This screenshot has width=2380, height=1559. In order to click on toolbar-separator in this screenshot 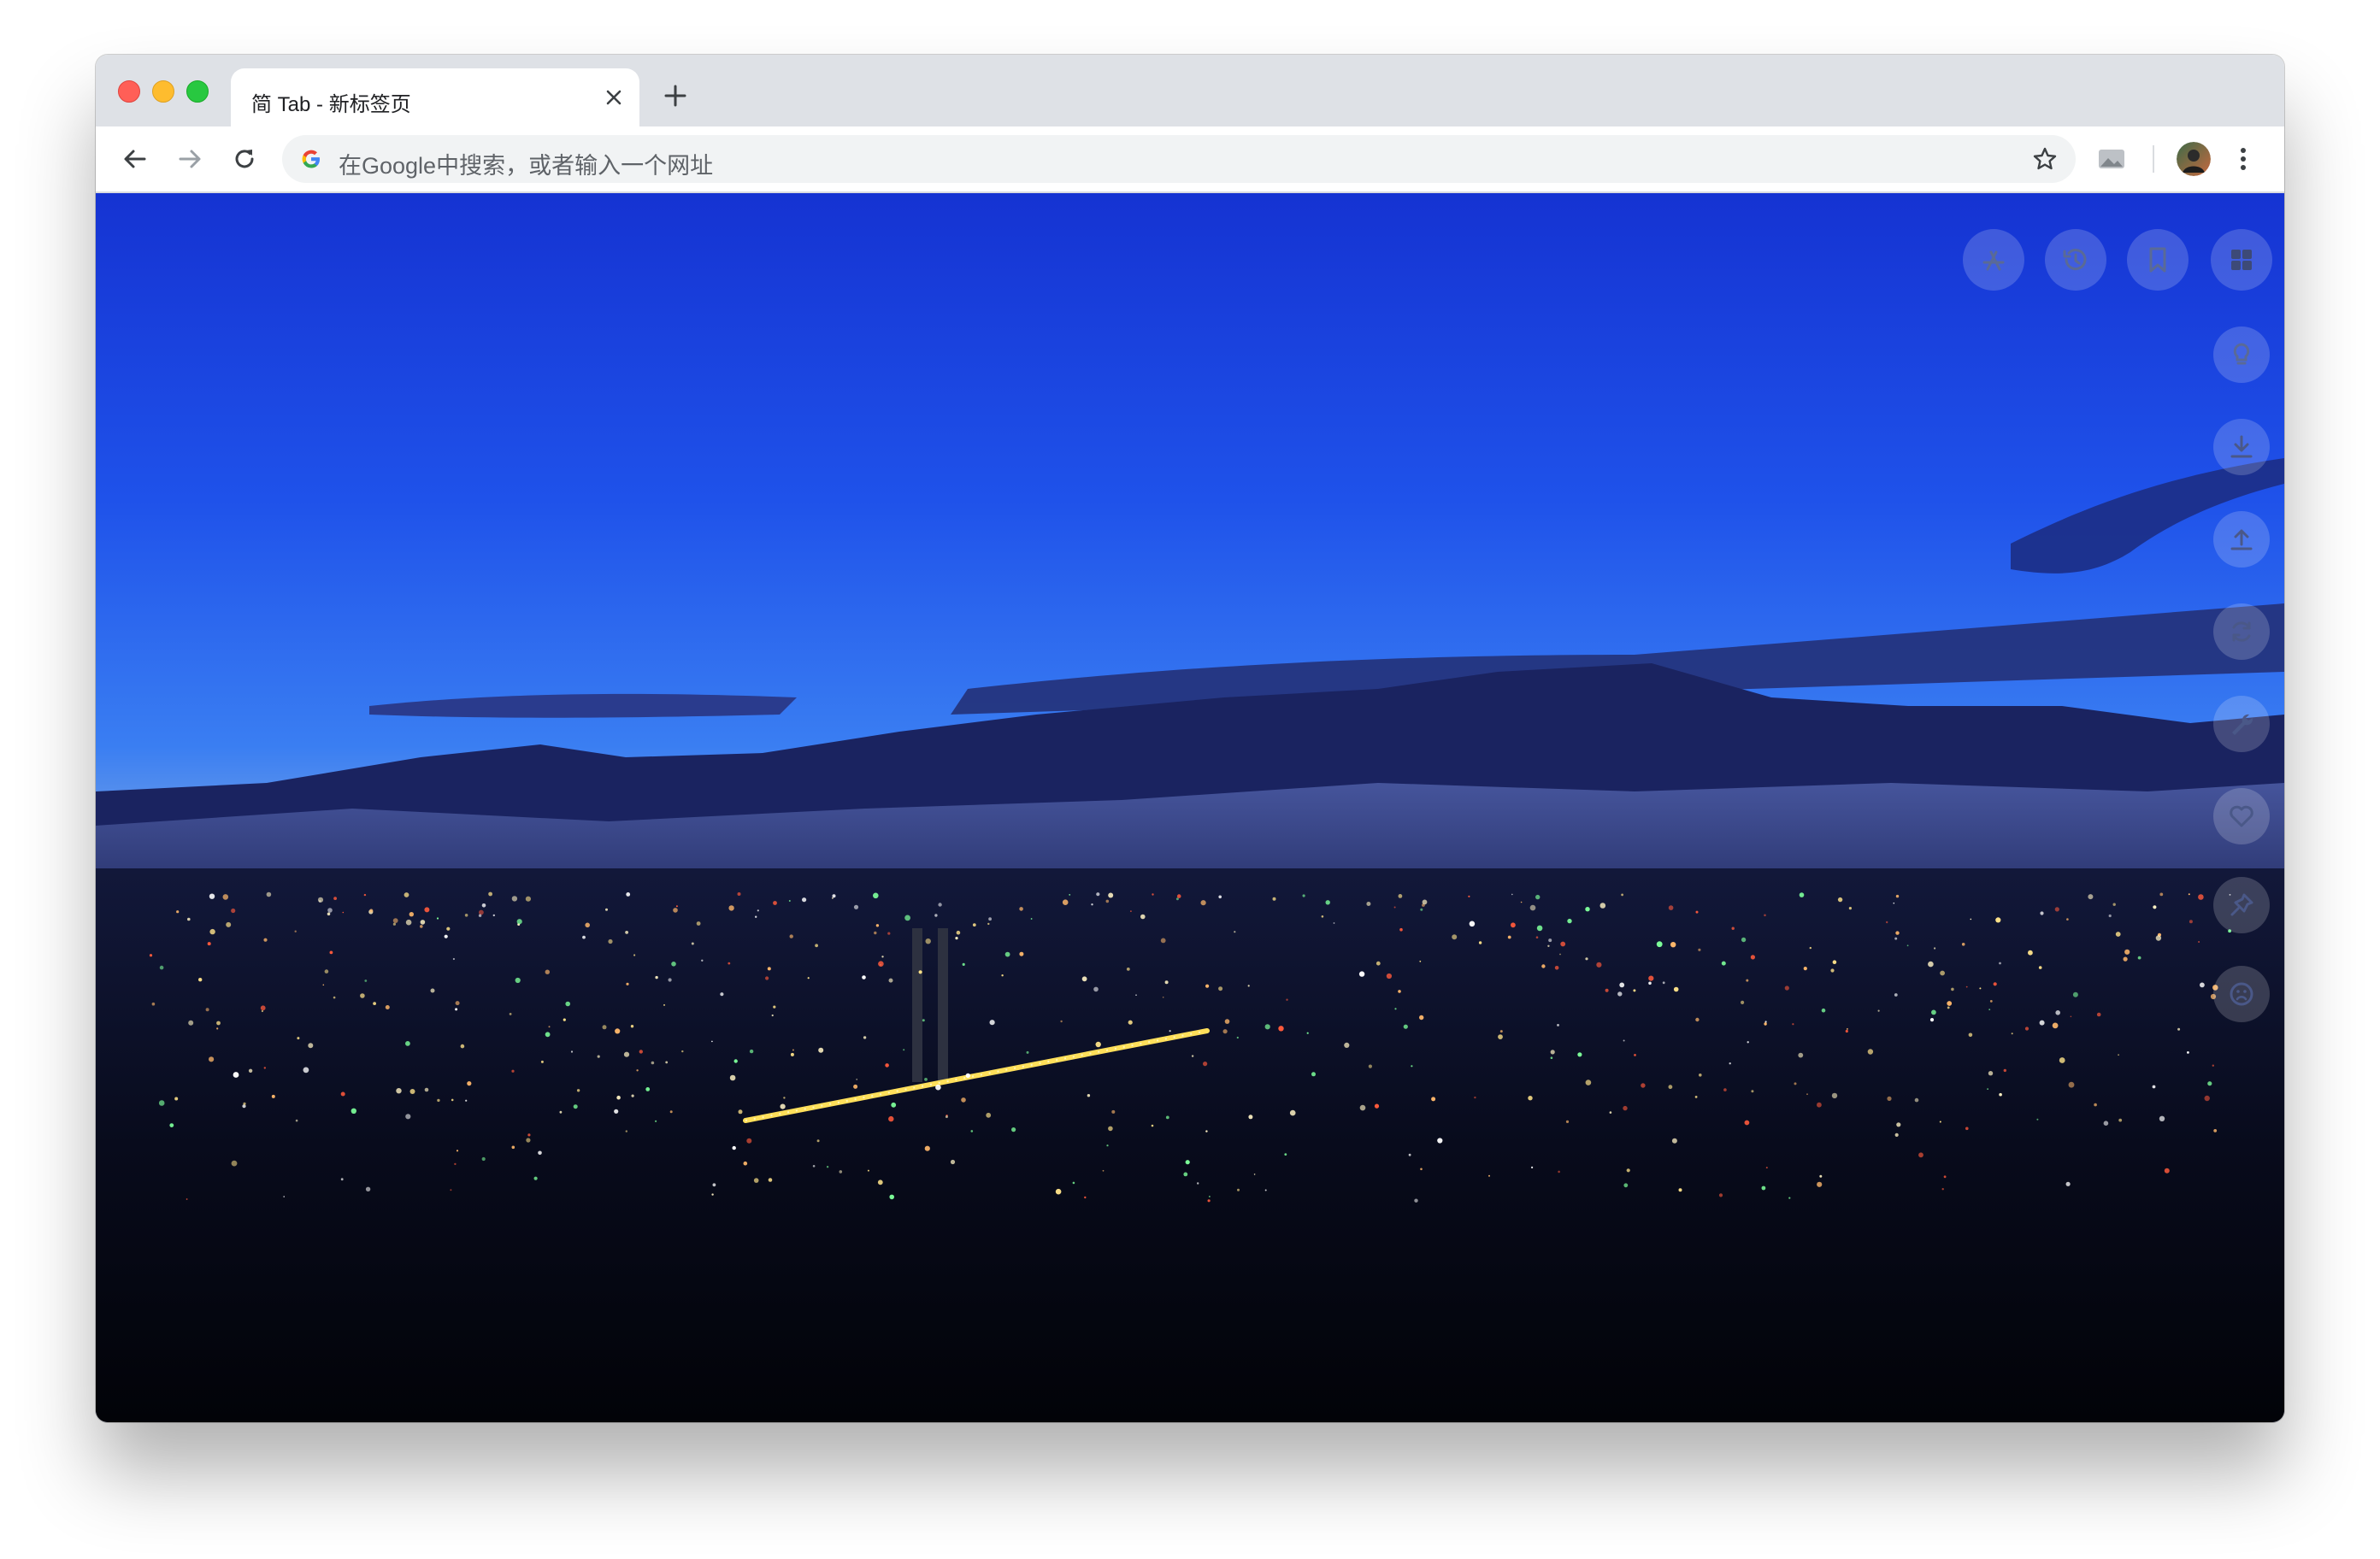, I will do `click(2153, 159)`.